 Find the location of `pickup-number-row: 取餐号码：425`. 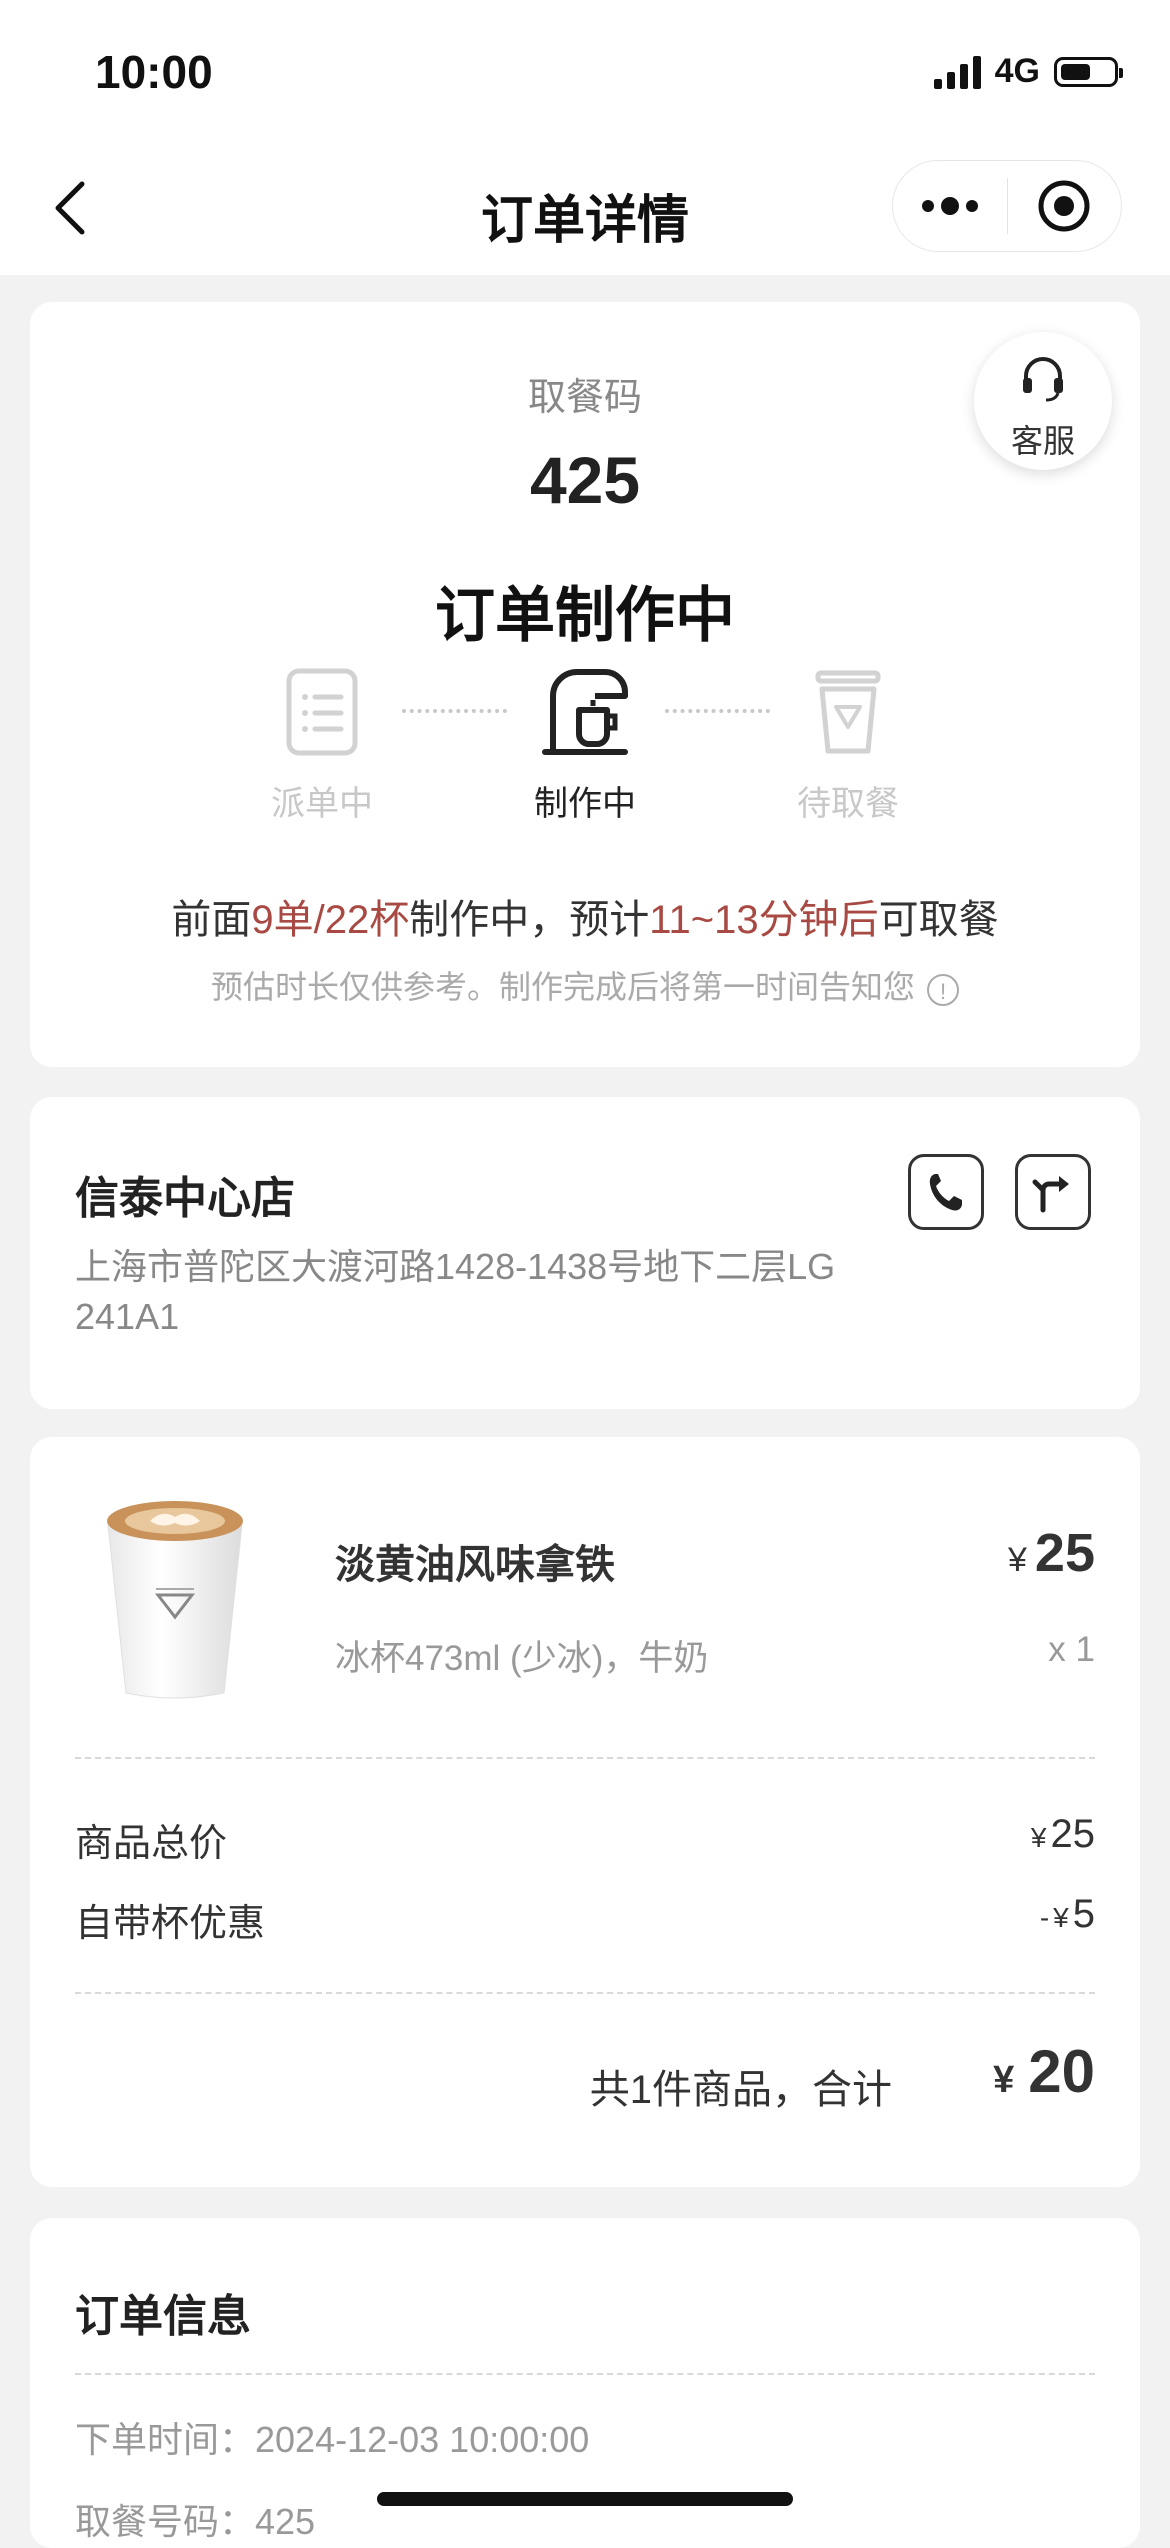

pickup-number-row: 取餐号码：425 is located at coordinates (195, 2519).